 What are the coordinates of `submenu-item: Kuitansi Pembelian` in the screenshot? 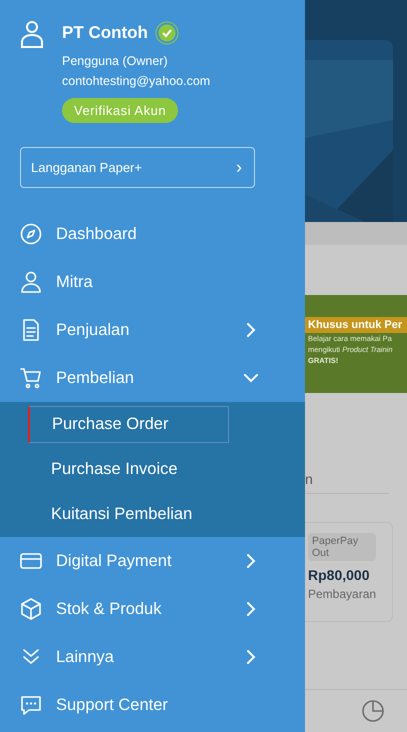 It's located at (128, 514).